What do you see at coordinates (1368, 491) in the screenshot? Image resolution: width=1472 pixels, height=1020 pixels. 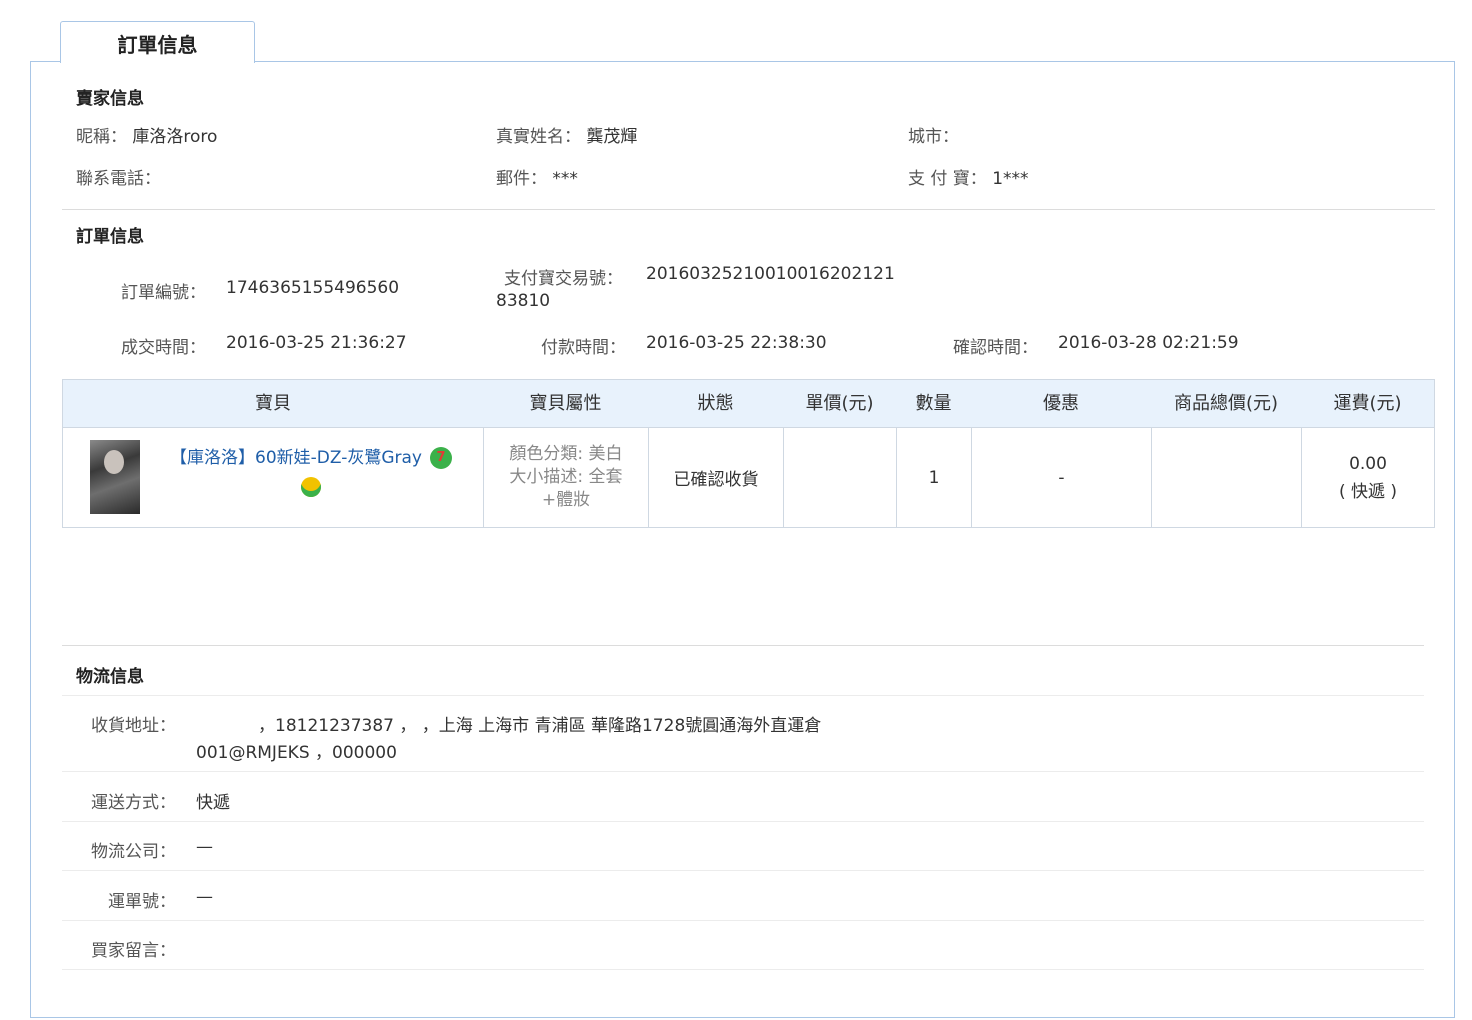 I see `shipping-method-value: ( 快遞 )` at bounding box center [1368, 491].